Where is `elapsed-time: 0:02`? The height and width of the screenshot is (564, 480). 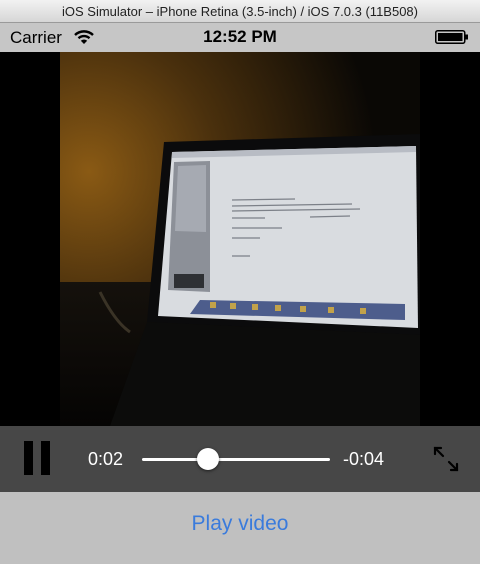 elapsed-time: 0:02 is located at coordinates (106, 459).